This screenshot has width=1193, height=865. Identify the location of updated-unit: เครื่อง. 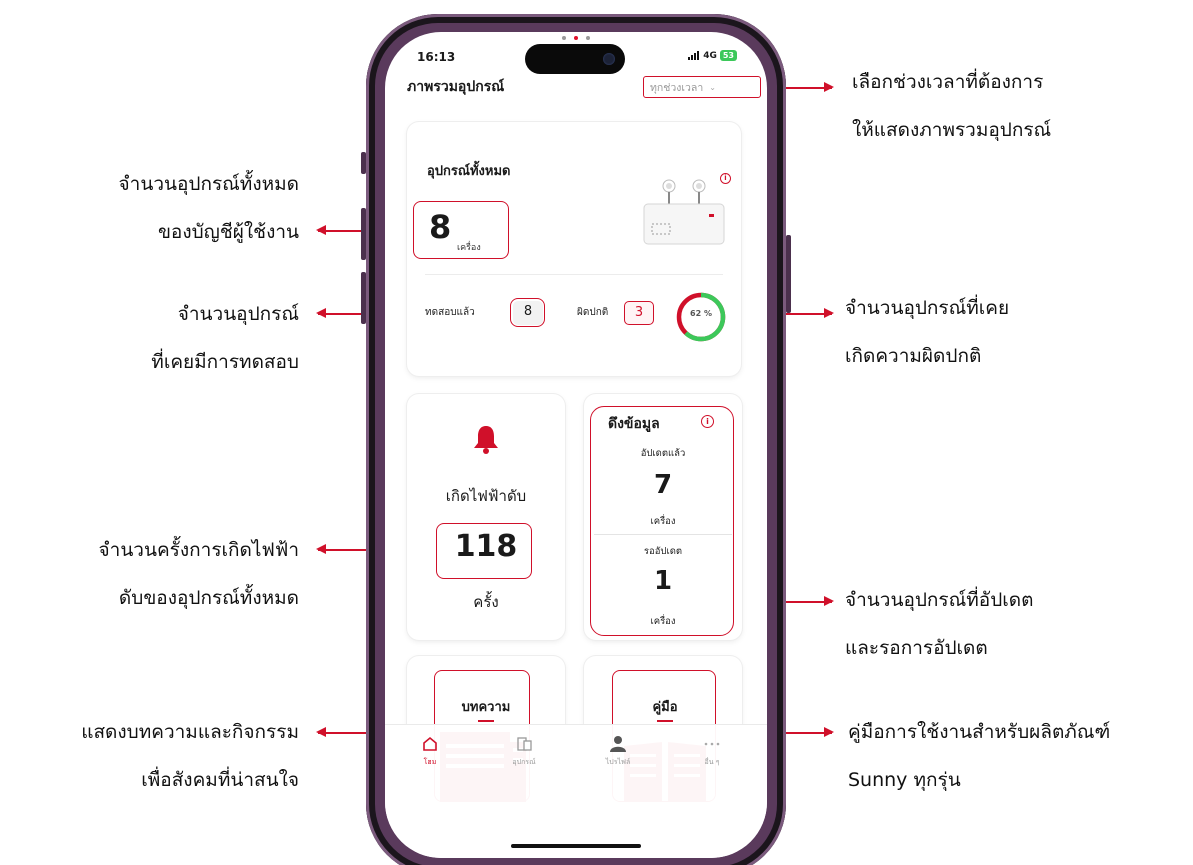
(663, 521).